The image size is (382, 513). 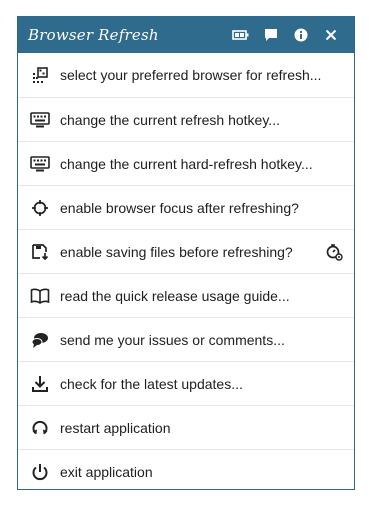 I want to click on menu-item-label: enable saving files before refreshing?, so click(x=176, y=251).